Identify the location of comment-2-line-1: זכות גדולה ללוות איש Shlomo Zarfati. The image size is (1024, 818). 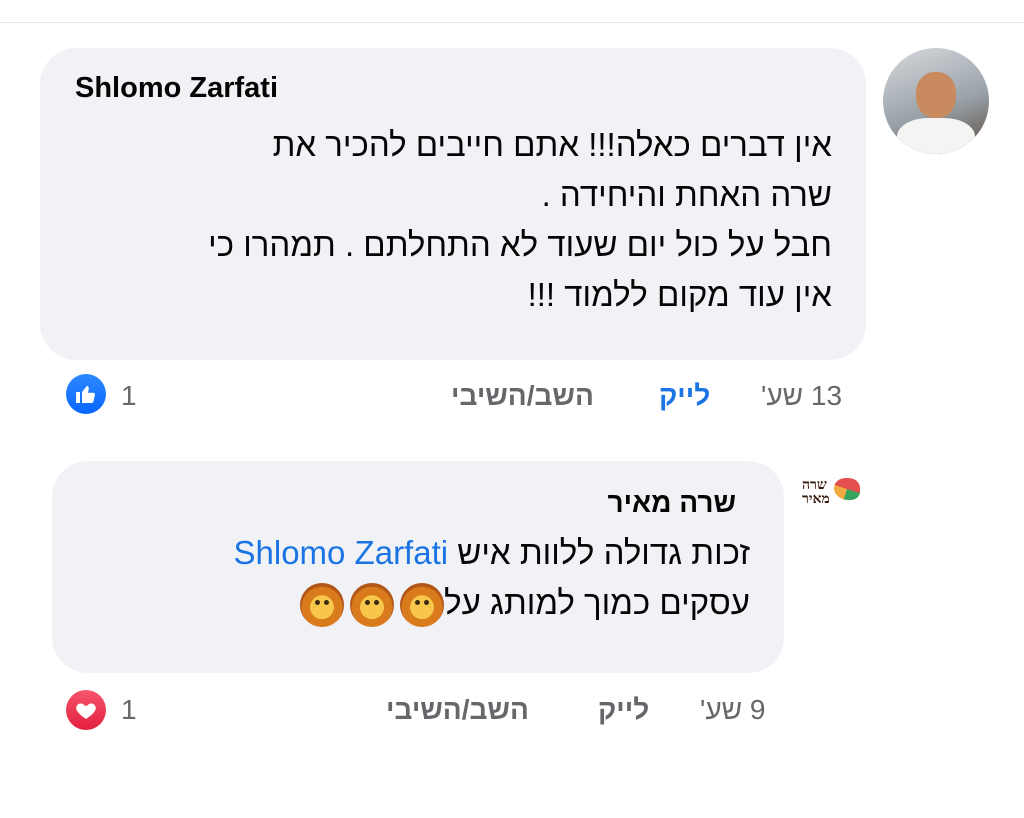
(400, 553).